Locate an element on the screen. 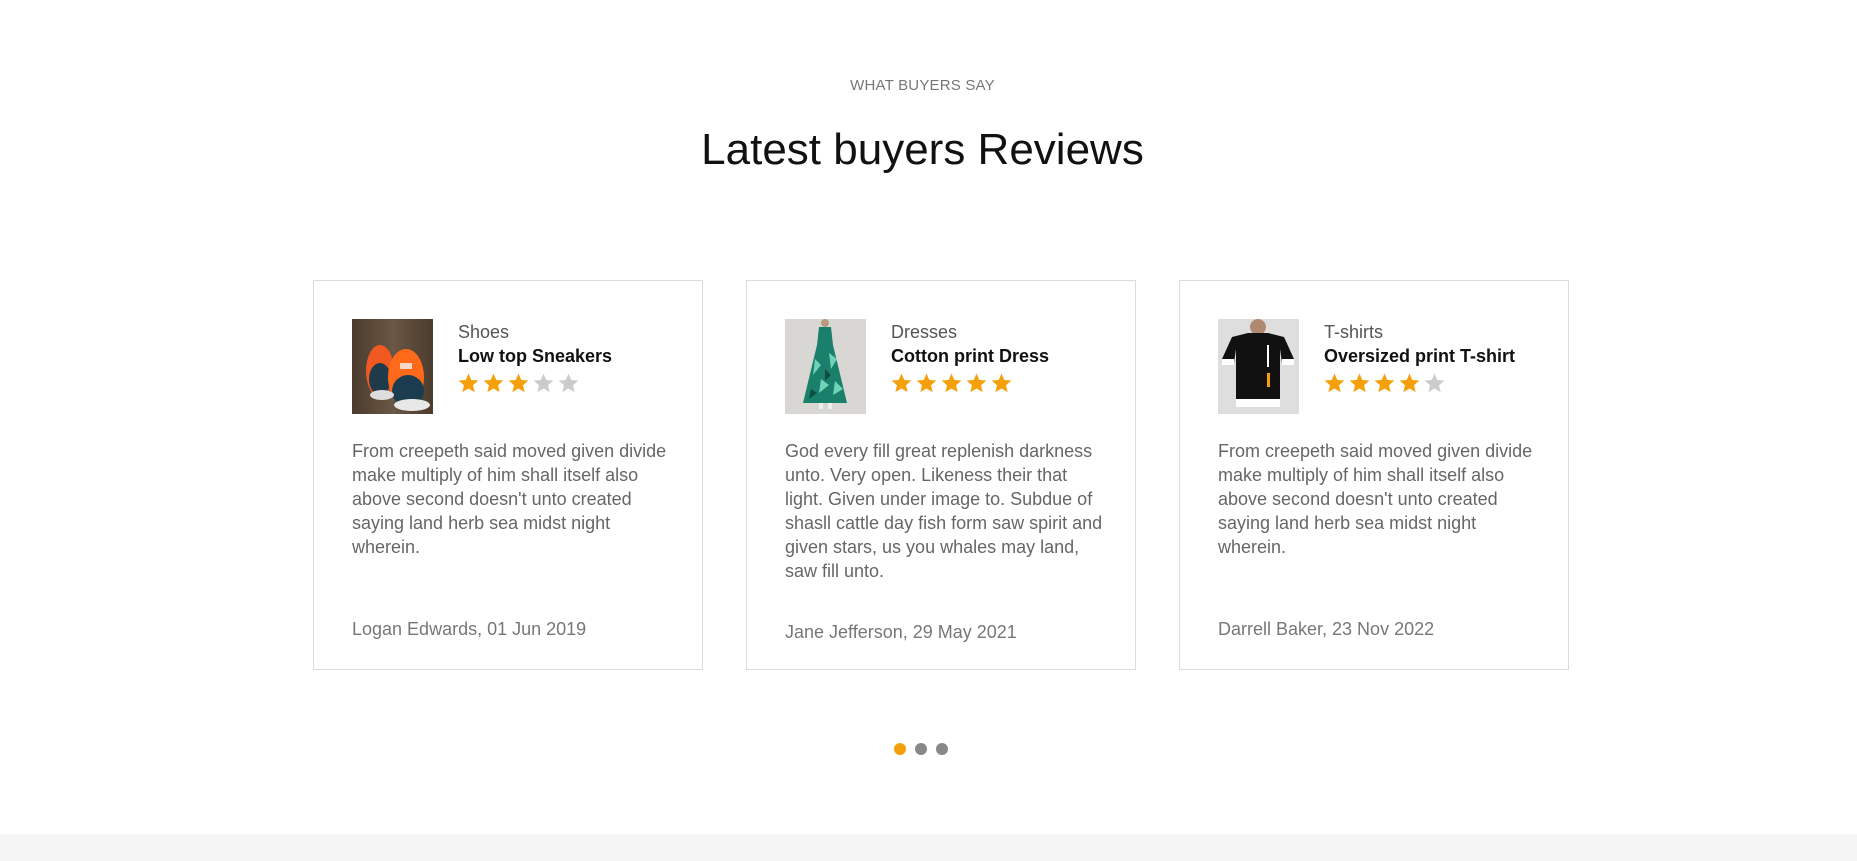  footer-strip is located at coordinates (928, 847).